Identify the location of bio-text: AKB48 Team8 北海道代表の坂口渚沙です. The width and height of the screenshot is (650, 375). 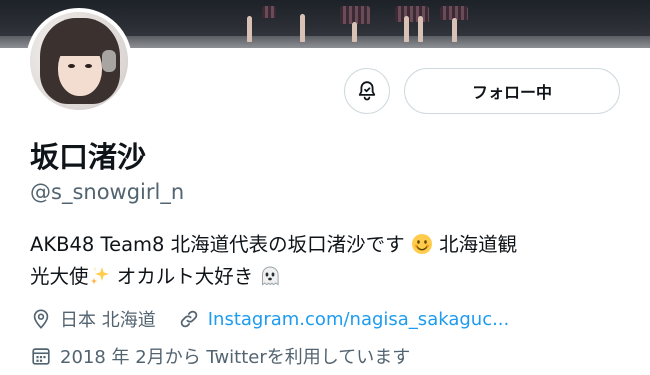
(217, 244).